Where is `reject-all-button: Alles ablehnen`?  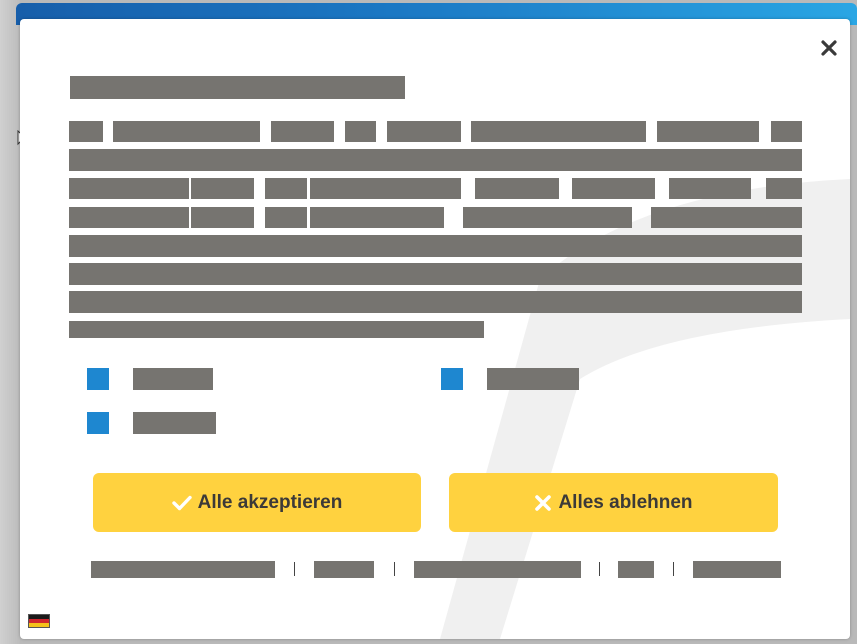
reject-all-button: Alles ablehnen is located at coordinates (613, 502).